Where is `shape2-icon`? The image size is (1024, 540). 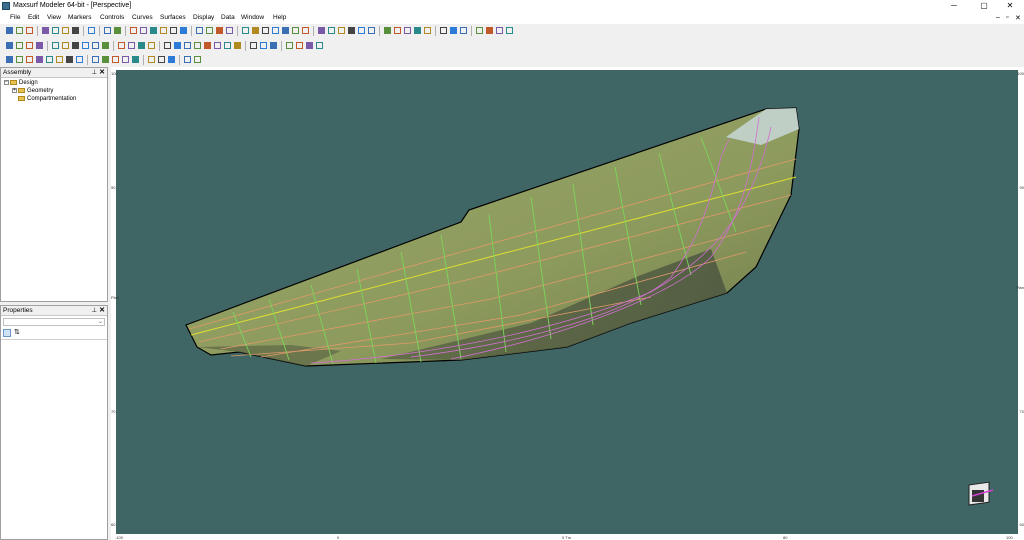 shape2-icon is located at coordinates (197, 59).